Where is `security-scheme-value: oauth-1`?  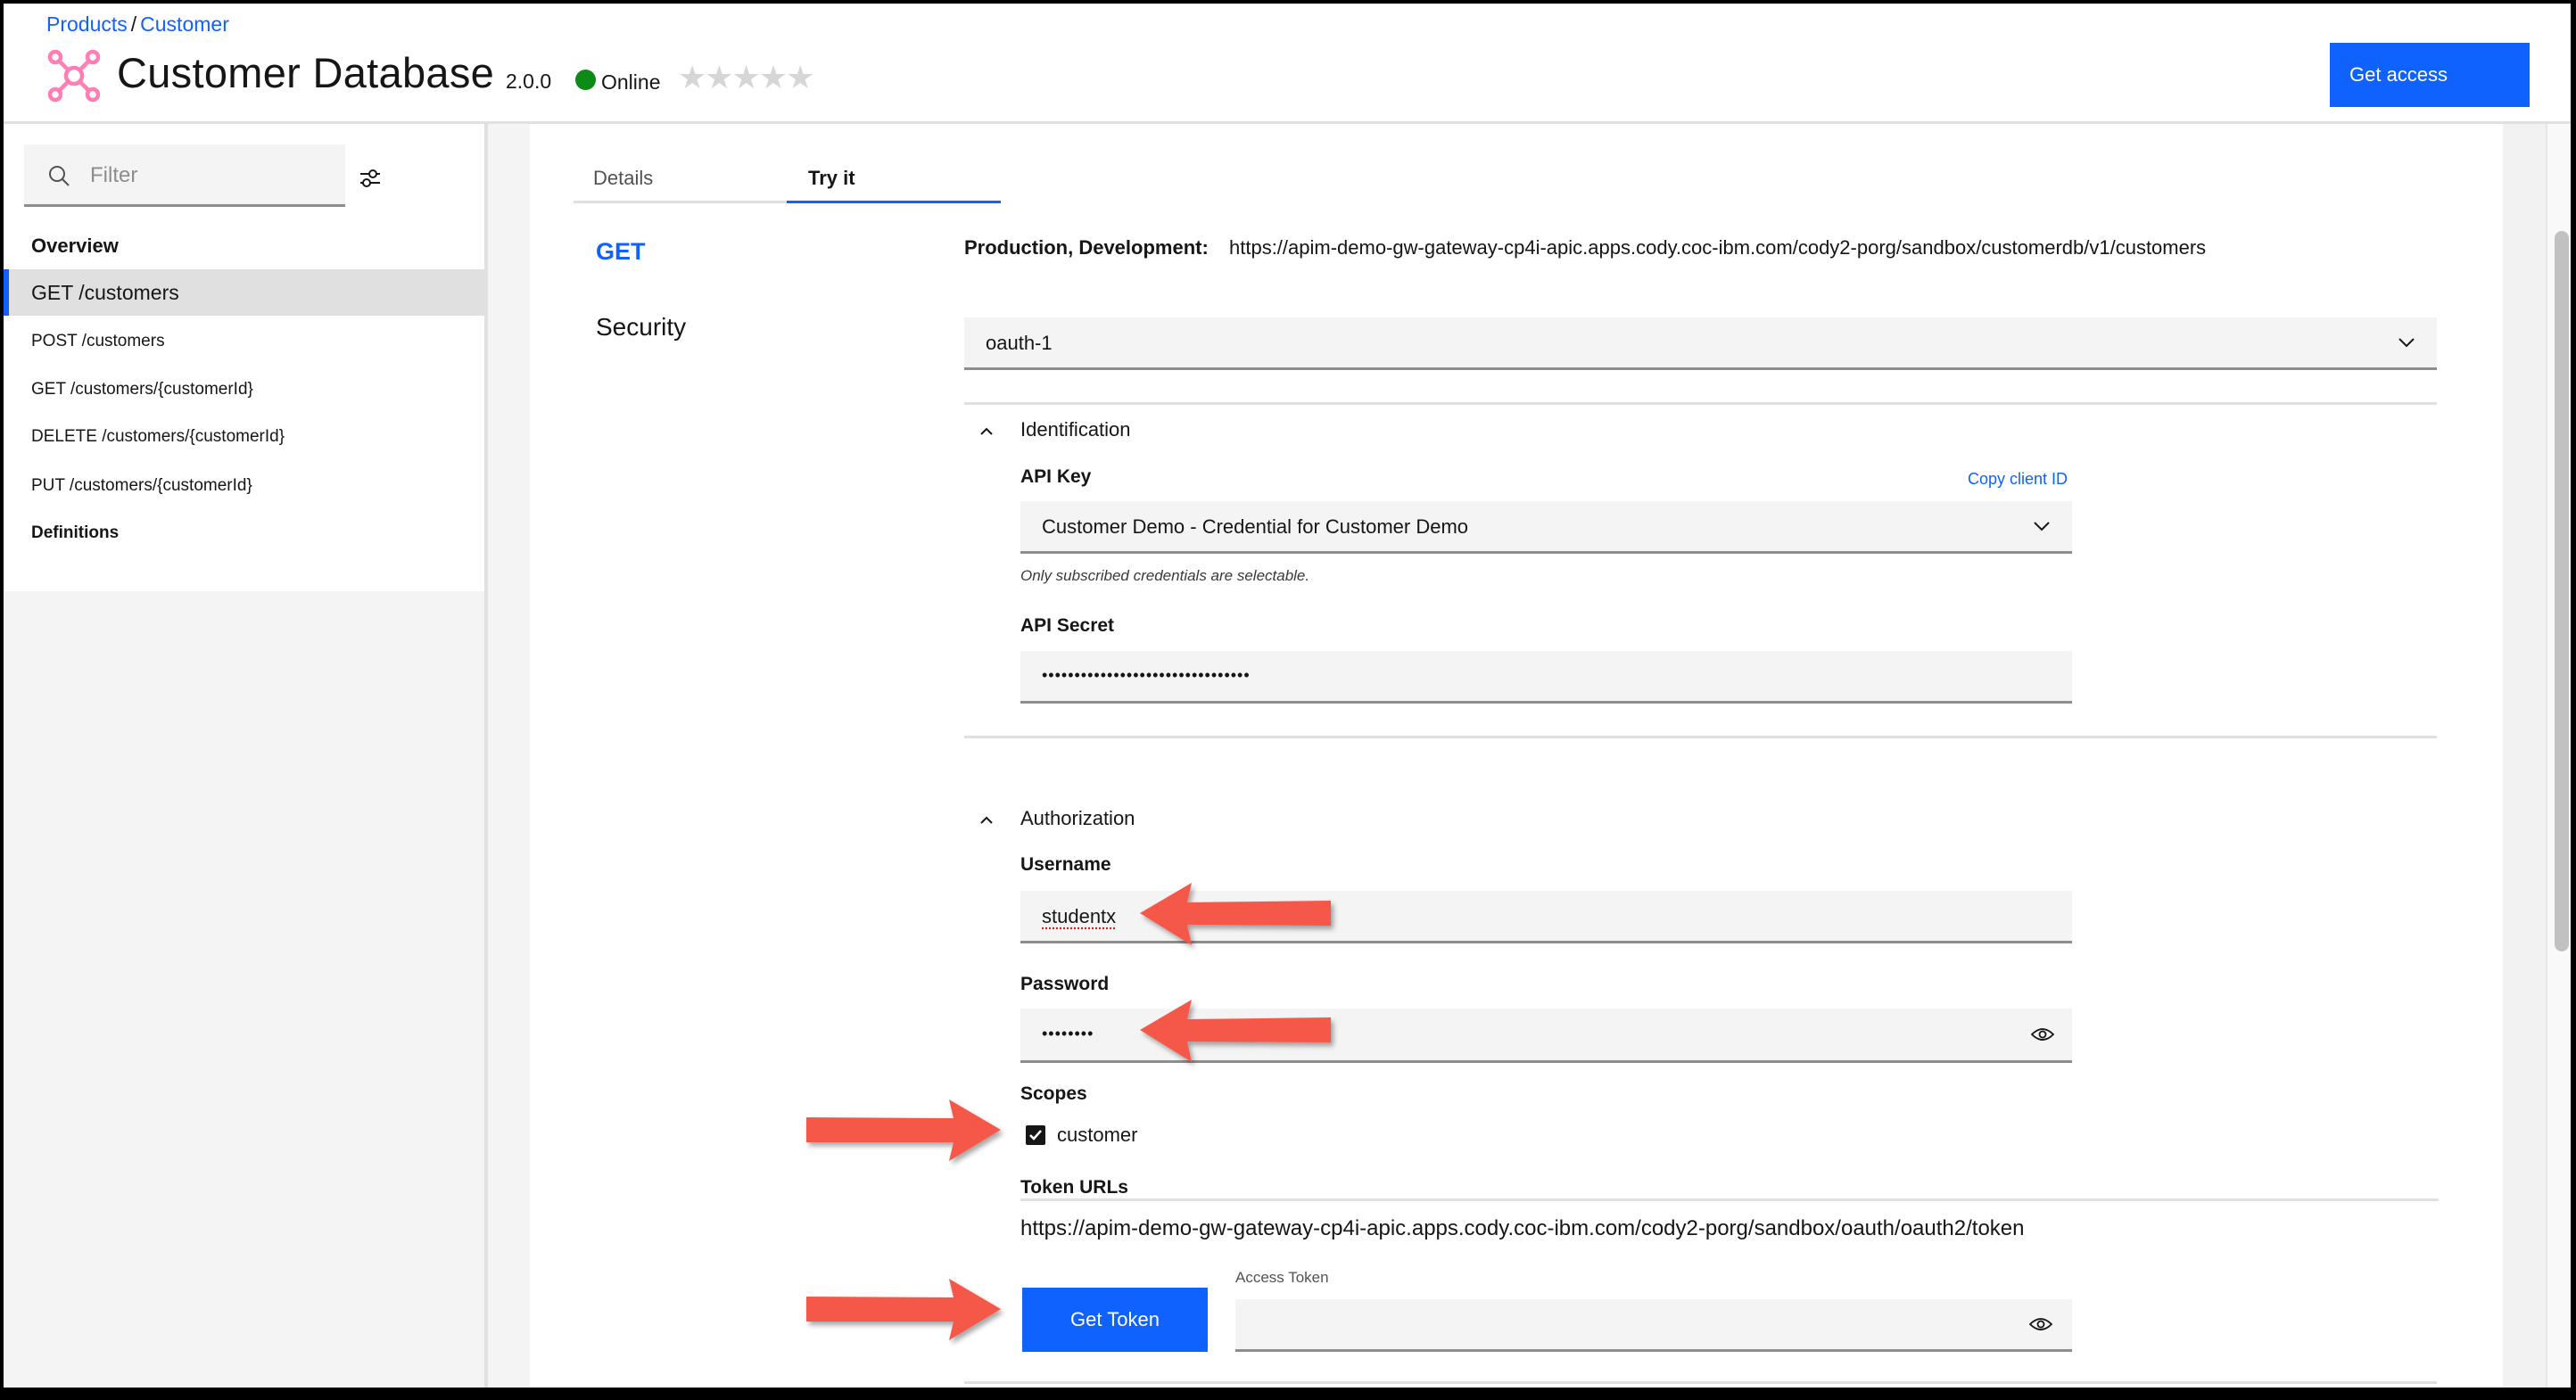
security-scheme-value: oauth-1 is located at coordinates (1020, 343).